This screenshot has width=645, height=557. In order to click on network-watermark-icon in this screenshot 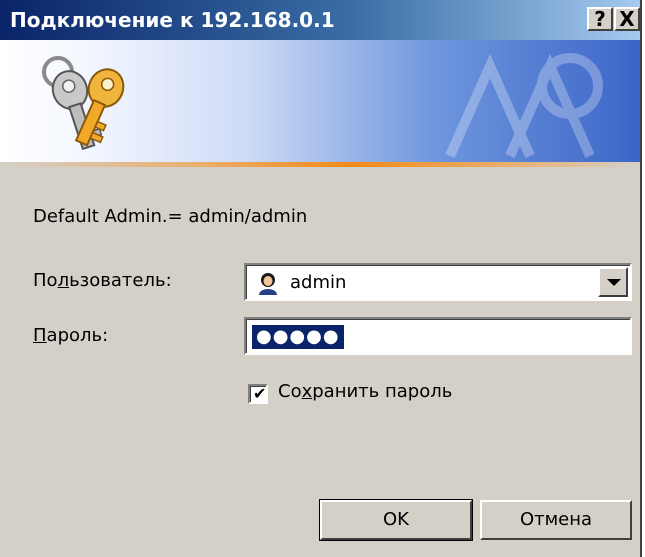, I will do `click(524, 106)`.